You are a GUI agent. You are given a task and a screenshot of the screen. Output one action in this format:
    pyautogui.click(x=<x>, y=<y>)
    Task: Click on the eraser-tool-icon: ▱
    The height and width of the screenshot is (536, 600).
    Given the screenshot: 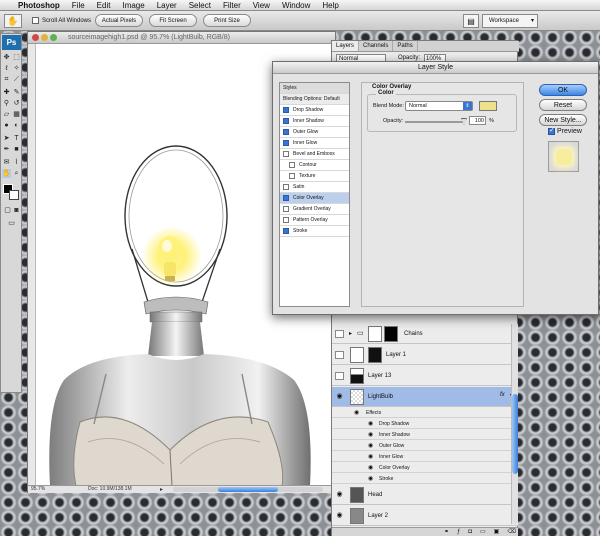 What is the action you would take?
    pyautogui.click(x=6, y=114)
    